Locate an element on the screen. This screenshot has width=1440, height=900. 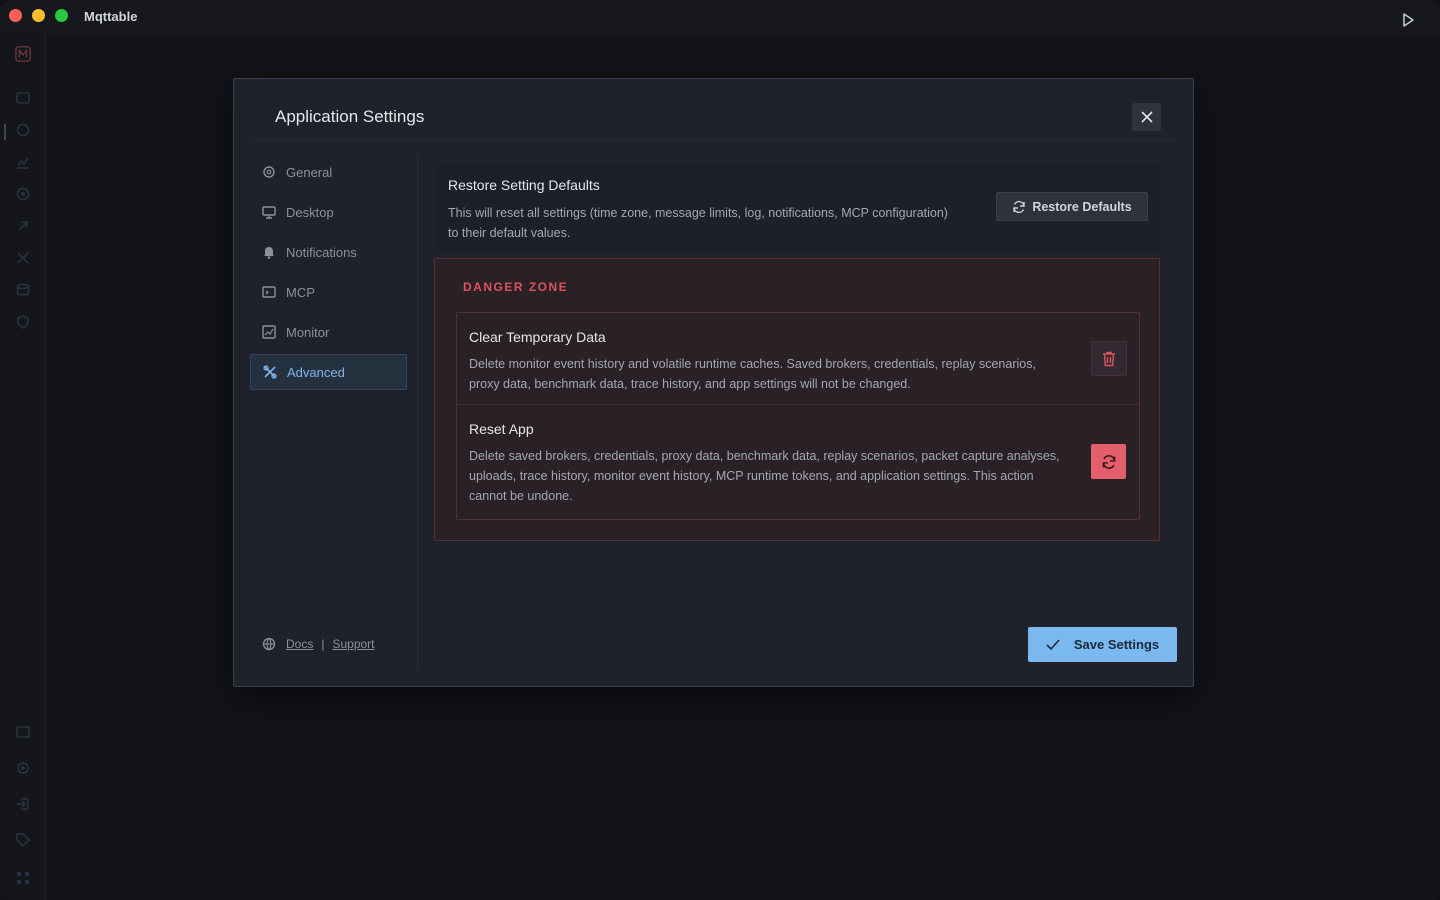
nav-item-label: Monitor is located at coordinates (308, 332).